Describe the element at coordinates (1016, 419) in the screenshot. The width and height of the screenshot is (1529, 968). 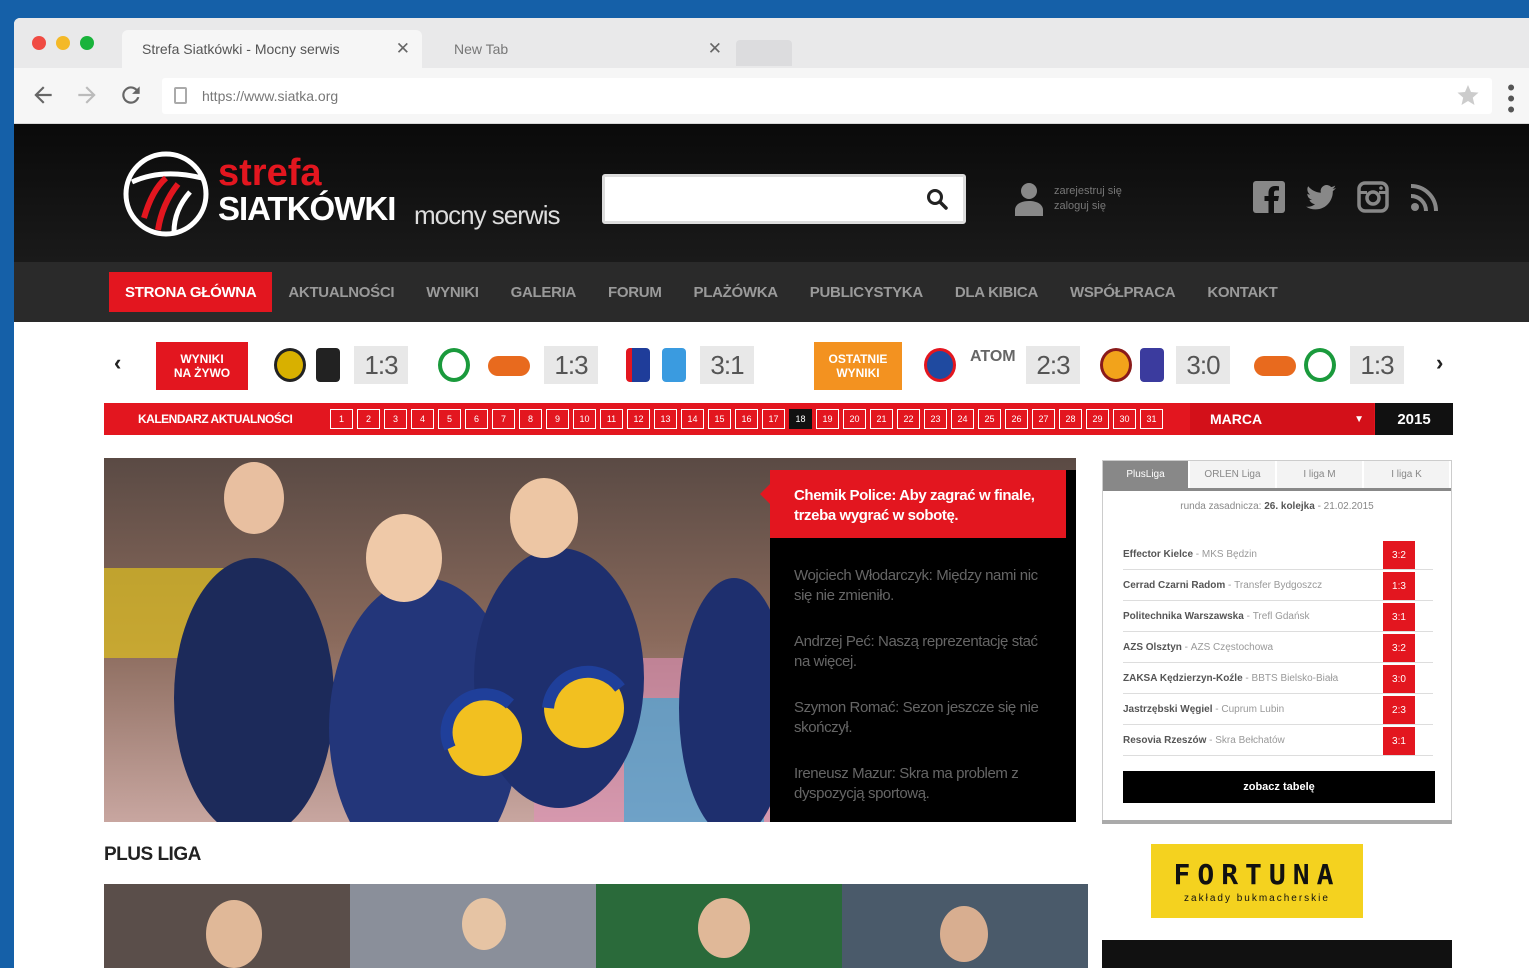
I see `calendar-day: 26` at that location.